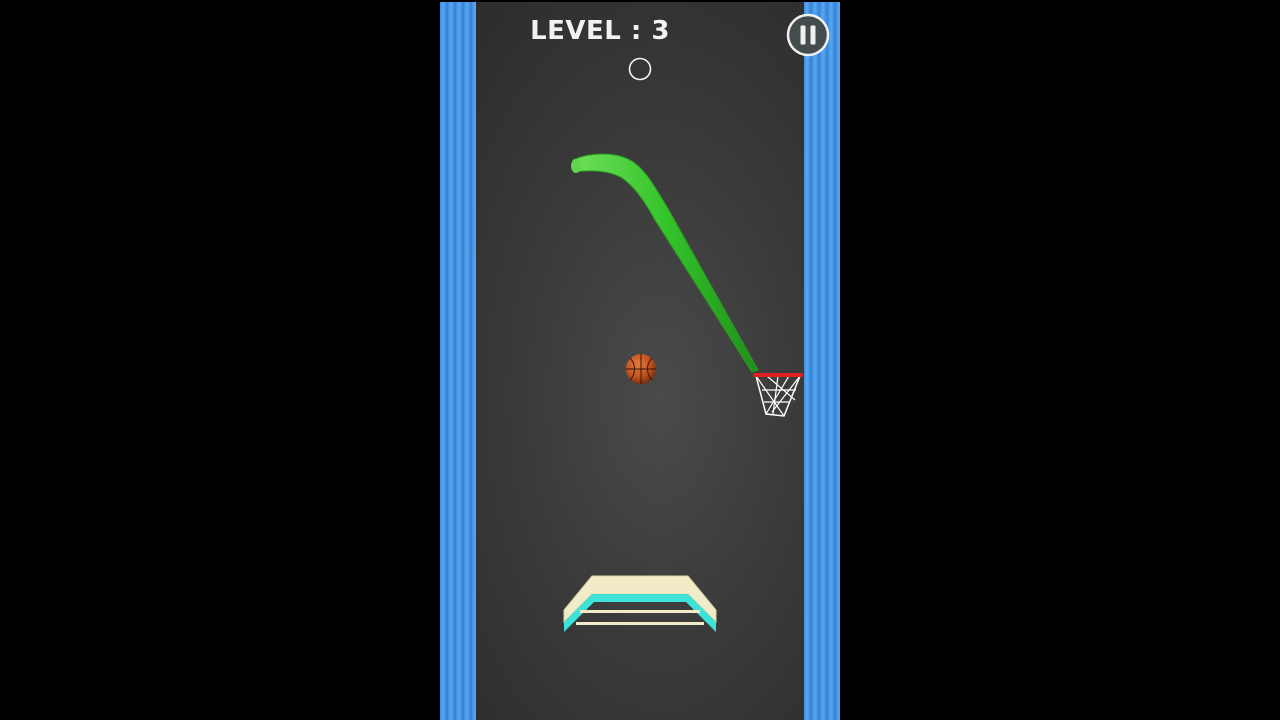  Describe the element at coordinates (778, 375) in the screenshot. I see `hoop-rim` at that location.